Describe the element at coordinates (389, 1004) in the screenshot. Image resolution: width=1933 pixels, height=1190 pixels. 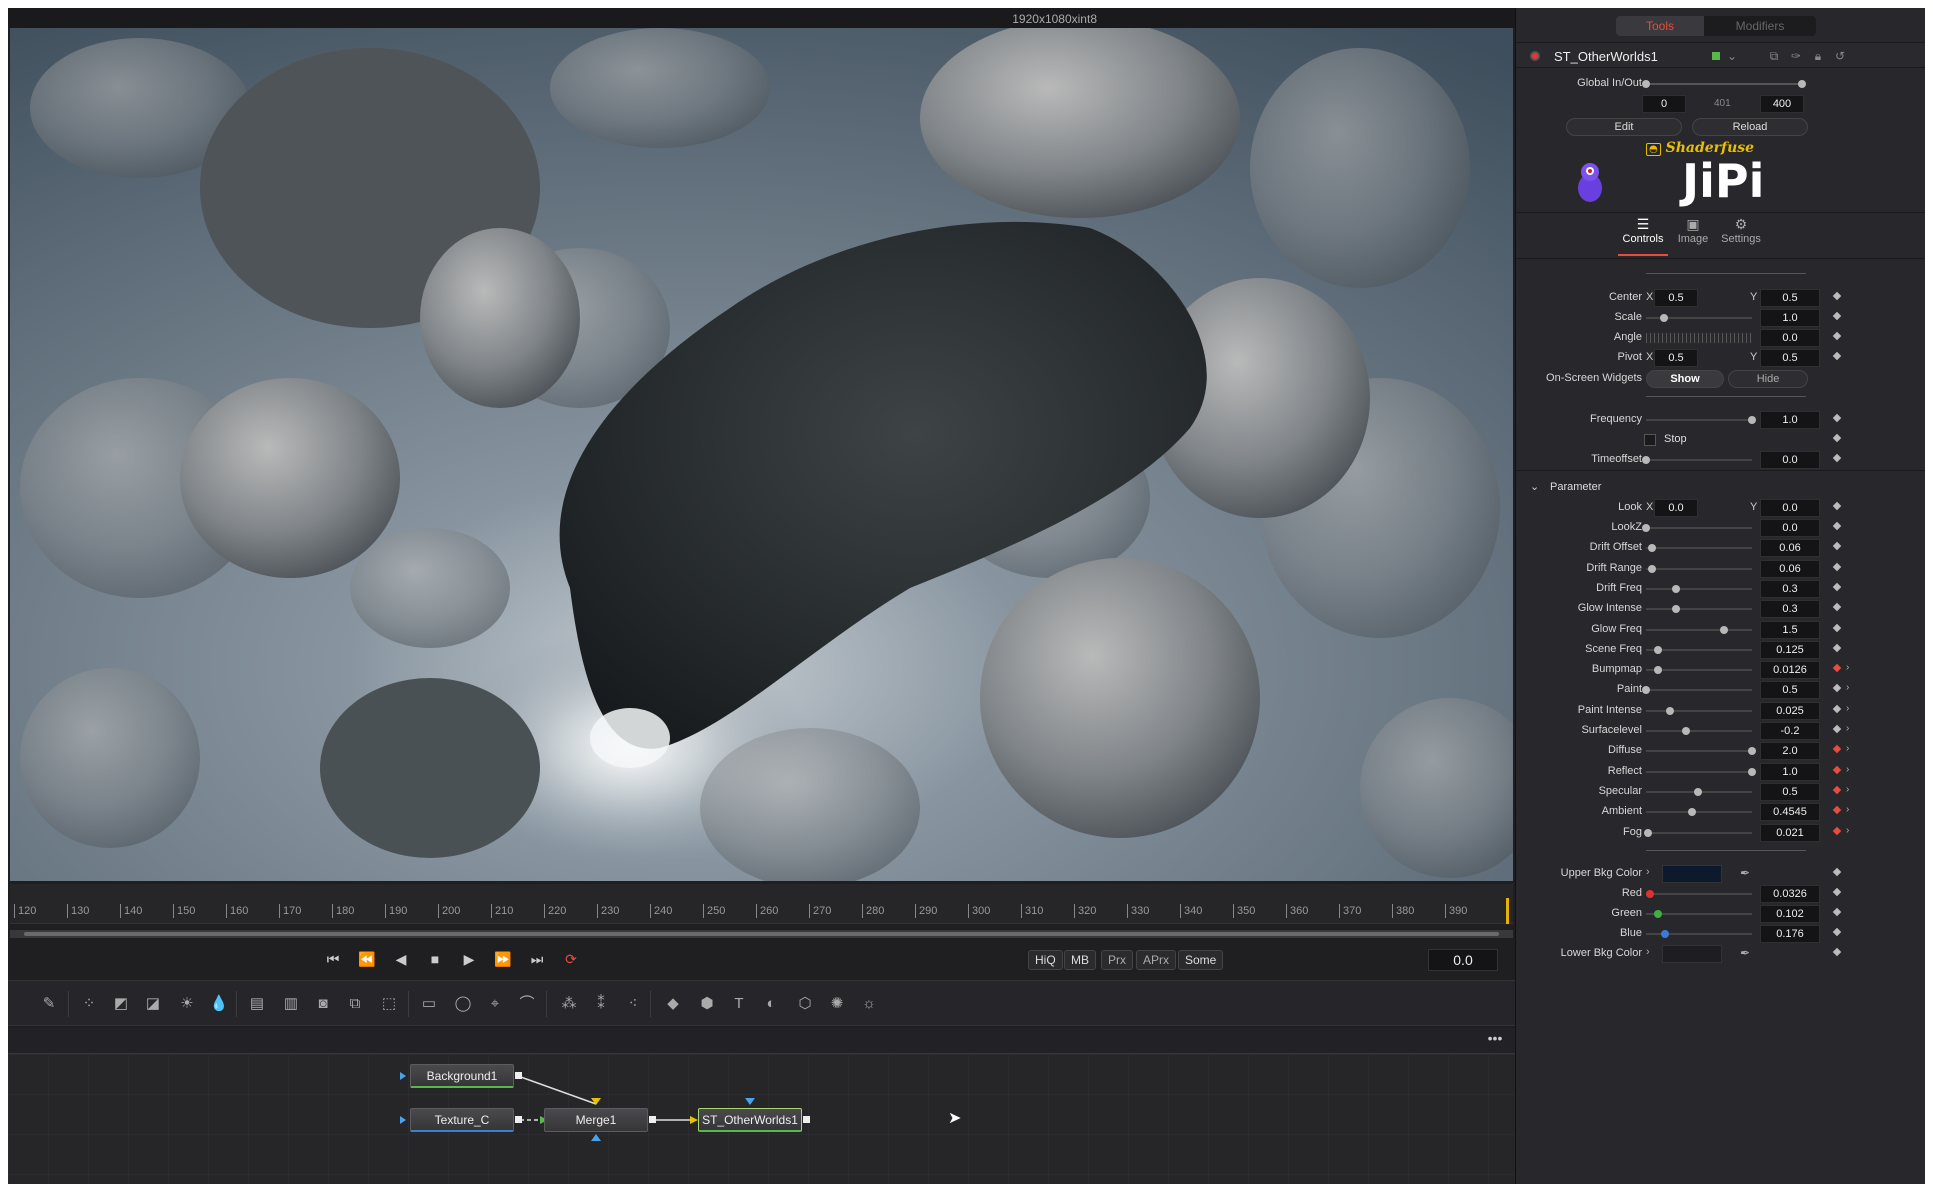
I see `transform-icon: ⬚` at that location.